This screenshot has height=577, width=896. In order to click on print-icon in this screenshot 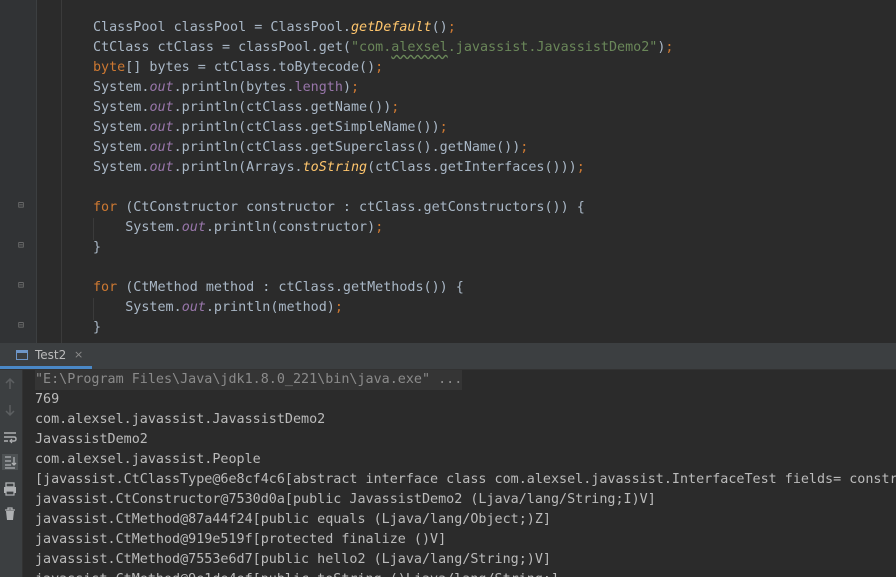, I will do `click(10, 489)`.